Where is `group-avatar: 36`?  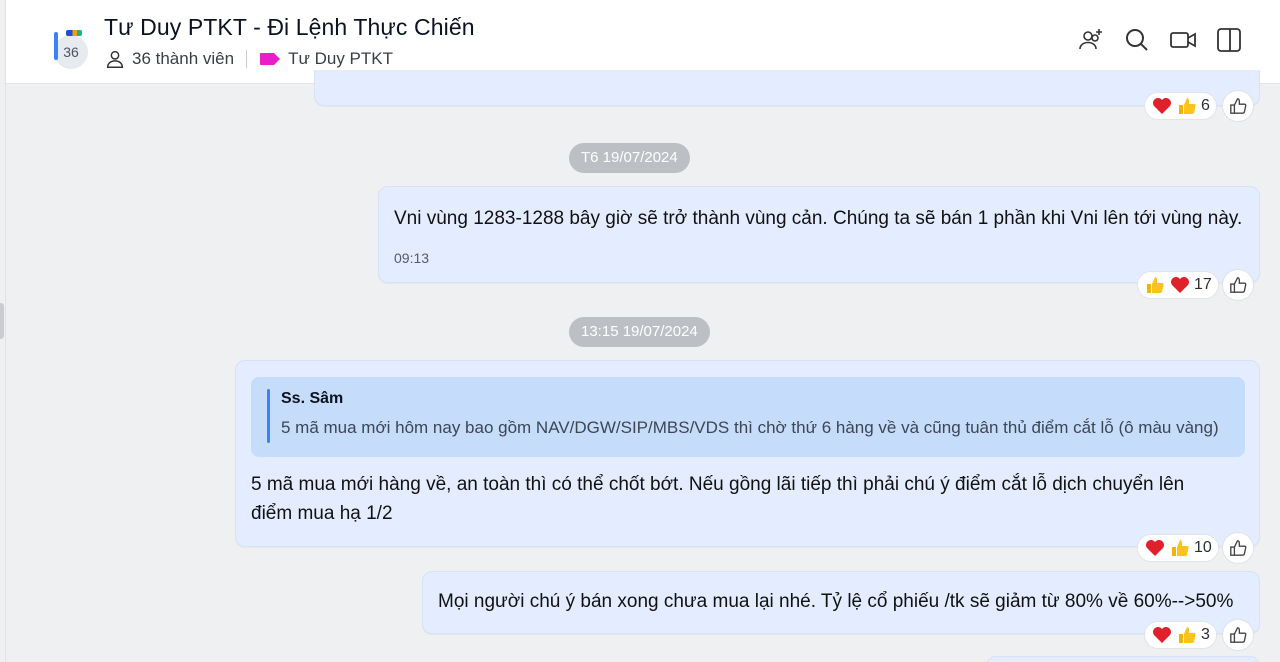 group-avatar: 36 is located at coordinates (73, 51).